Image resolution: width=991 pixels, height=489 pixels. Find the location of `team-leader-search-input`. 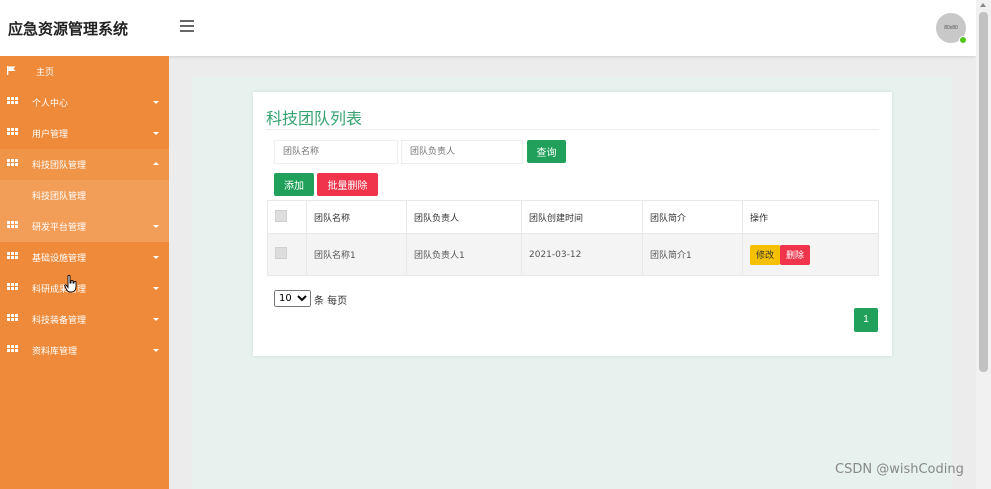

team-leader-search-input is located at coordinates (462, 152).